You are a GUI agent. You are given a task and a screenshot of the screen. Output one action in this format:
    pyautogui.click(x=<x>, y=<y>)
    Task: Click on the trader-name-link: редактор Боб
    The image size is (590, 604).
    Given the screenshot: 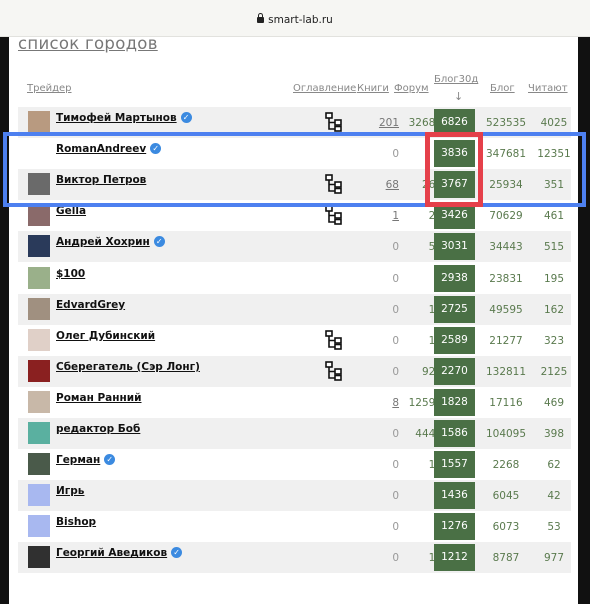 What is the action you would take?
    pyautogui.click(x=98, y=429)
    